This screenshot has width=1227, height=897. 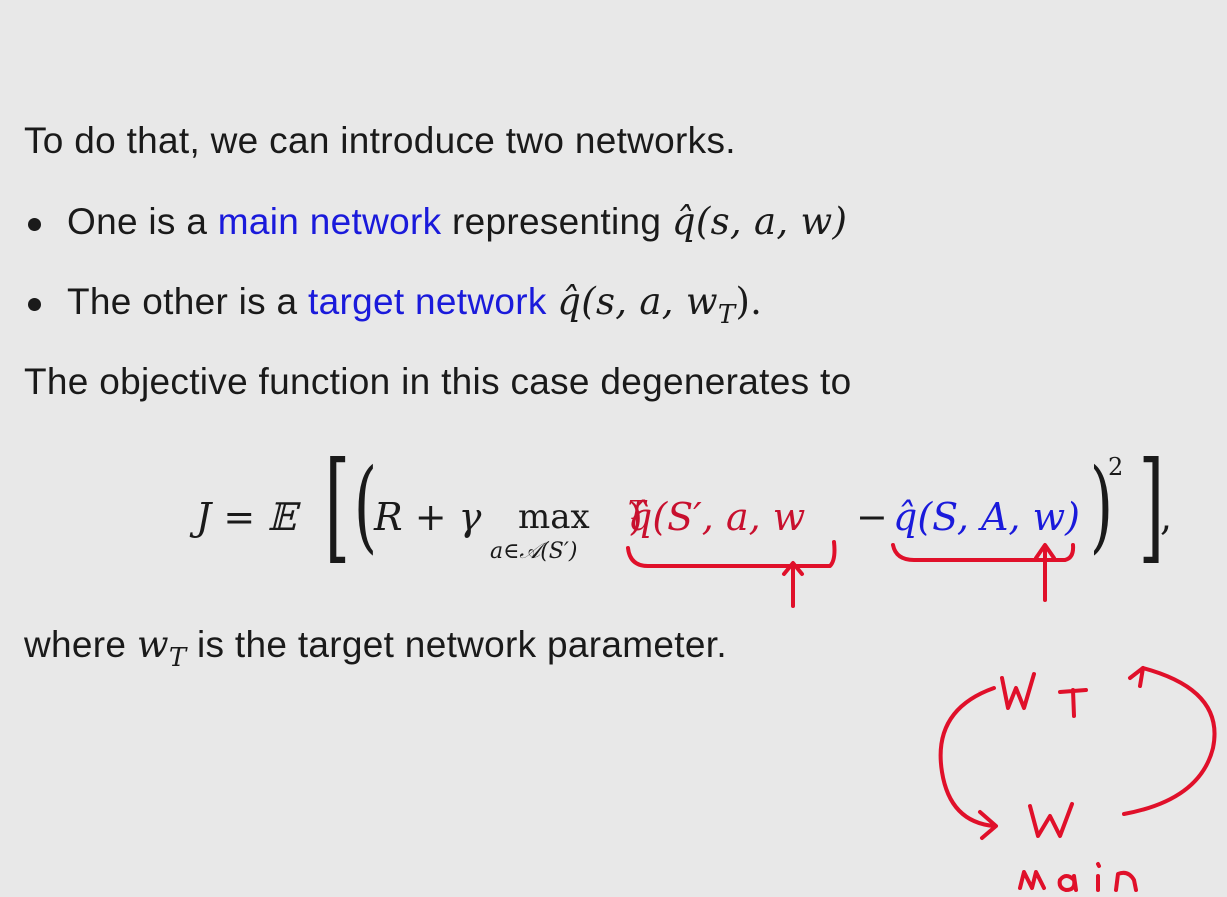 What do you see at coordinates (1018, 691) in the screenshot?
I see `hand-wt-w` at bounding box center [1018, 691].